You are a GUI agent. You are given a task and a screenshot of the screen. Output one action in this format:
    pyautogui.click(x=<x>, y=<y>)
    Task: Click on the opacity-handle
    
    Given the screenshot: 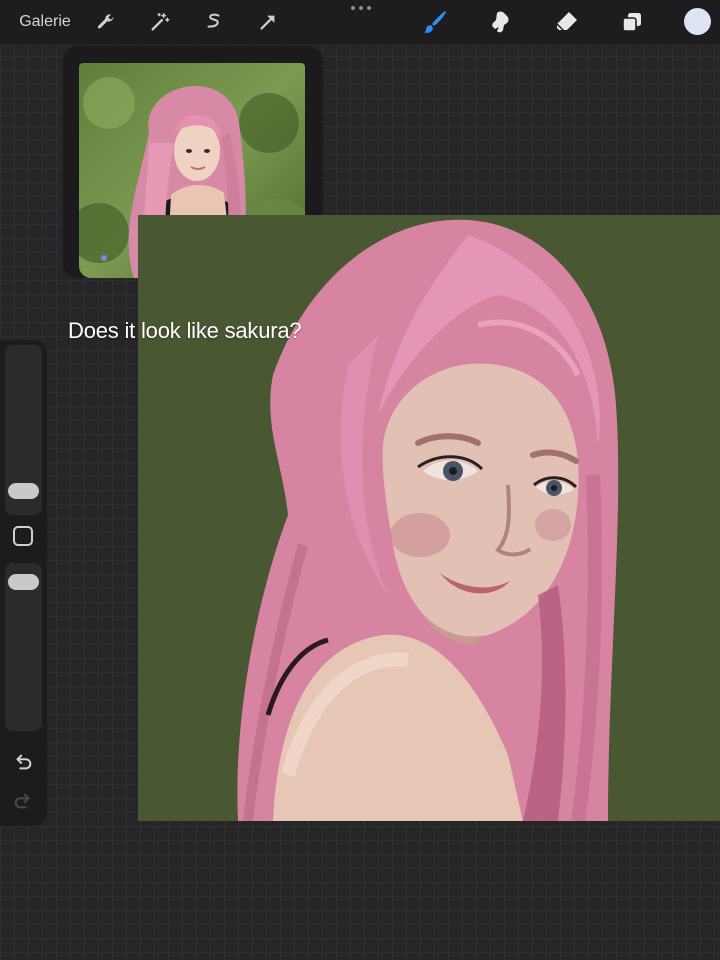 What is the action you would take?
    pyautogui.click(x=23, y=582)
    